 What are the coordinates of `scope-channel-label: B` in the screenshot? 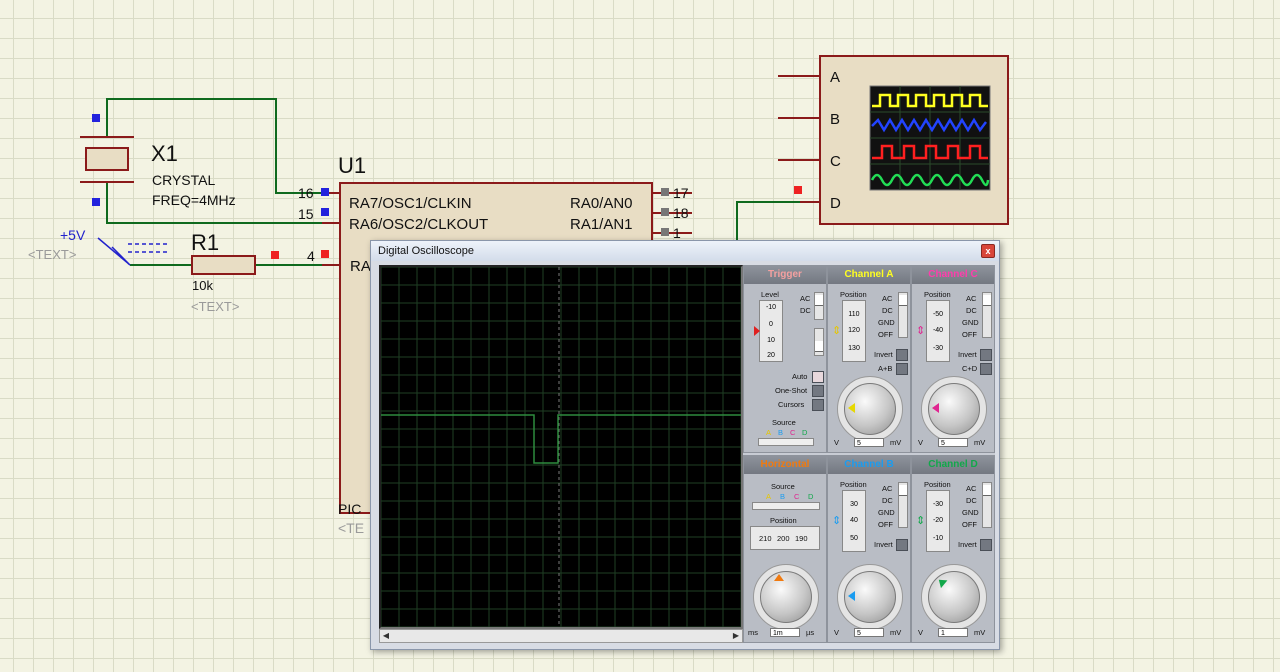 It's located at (835, 119).